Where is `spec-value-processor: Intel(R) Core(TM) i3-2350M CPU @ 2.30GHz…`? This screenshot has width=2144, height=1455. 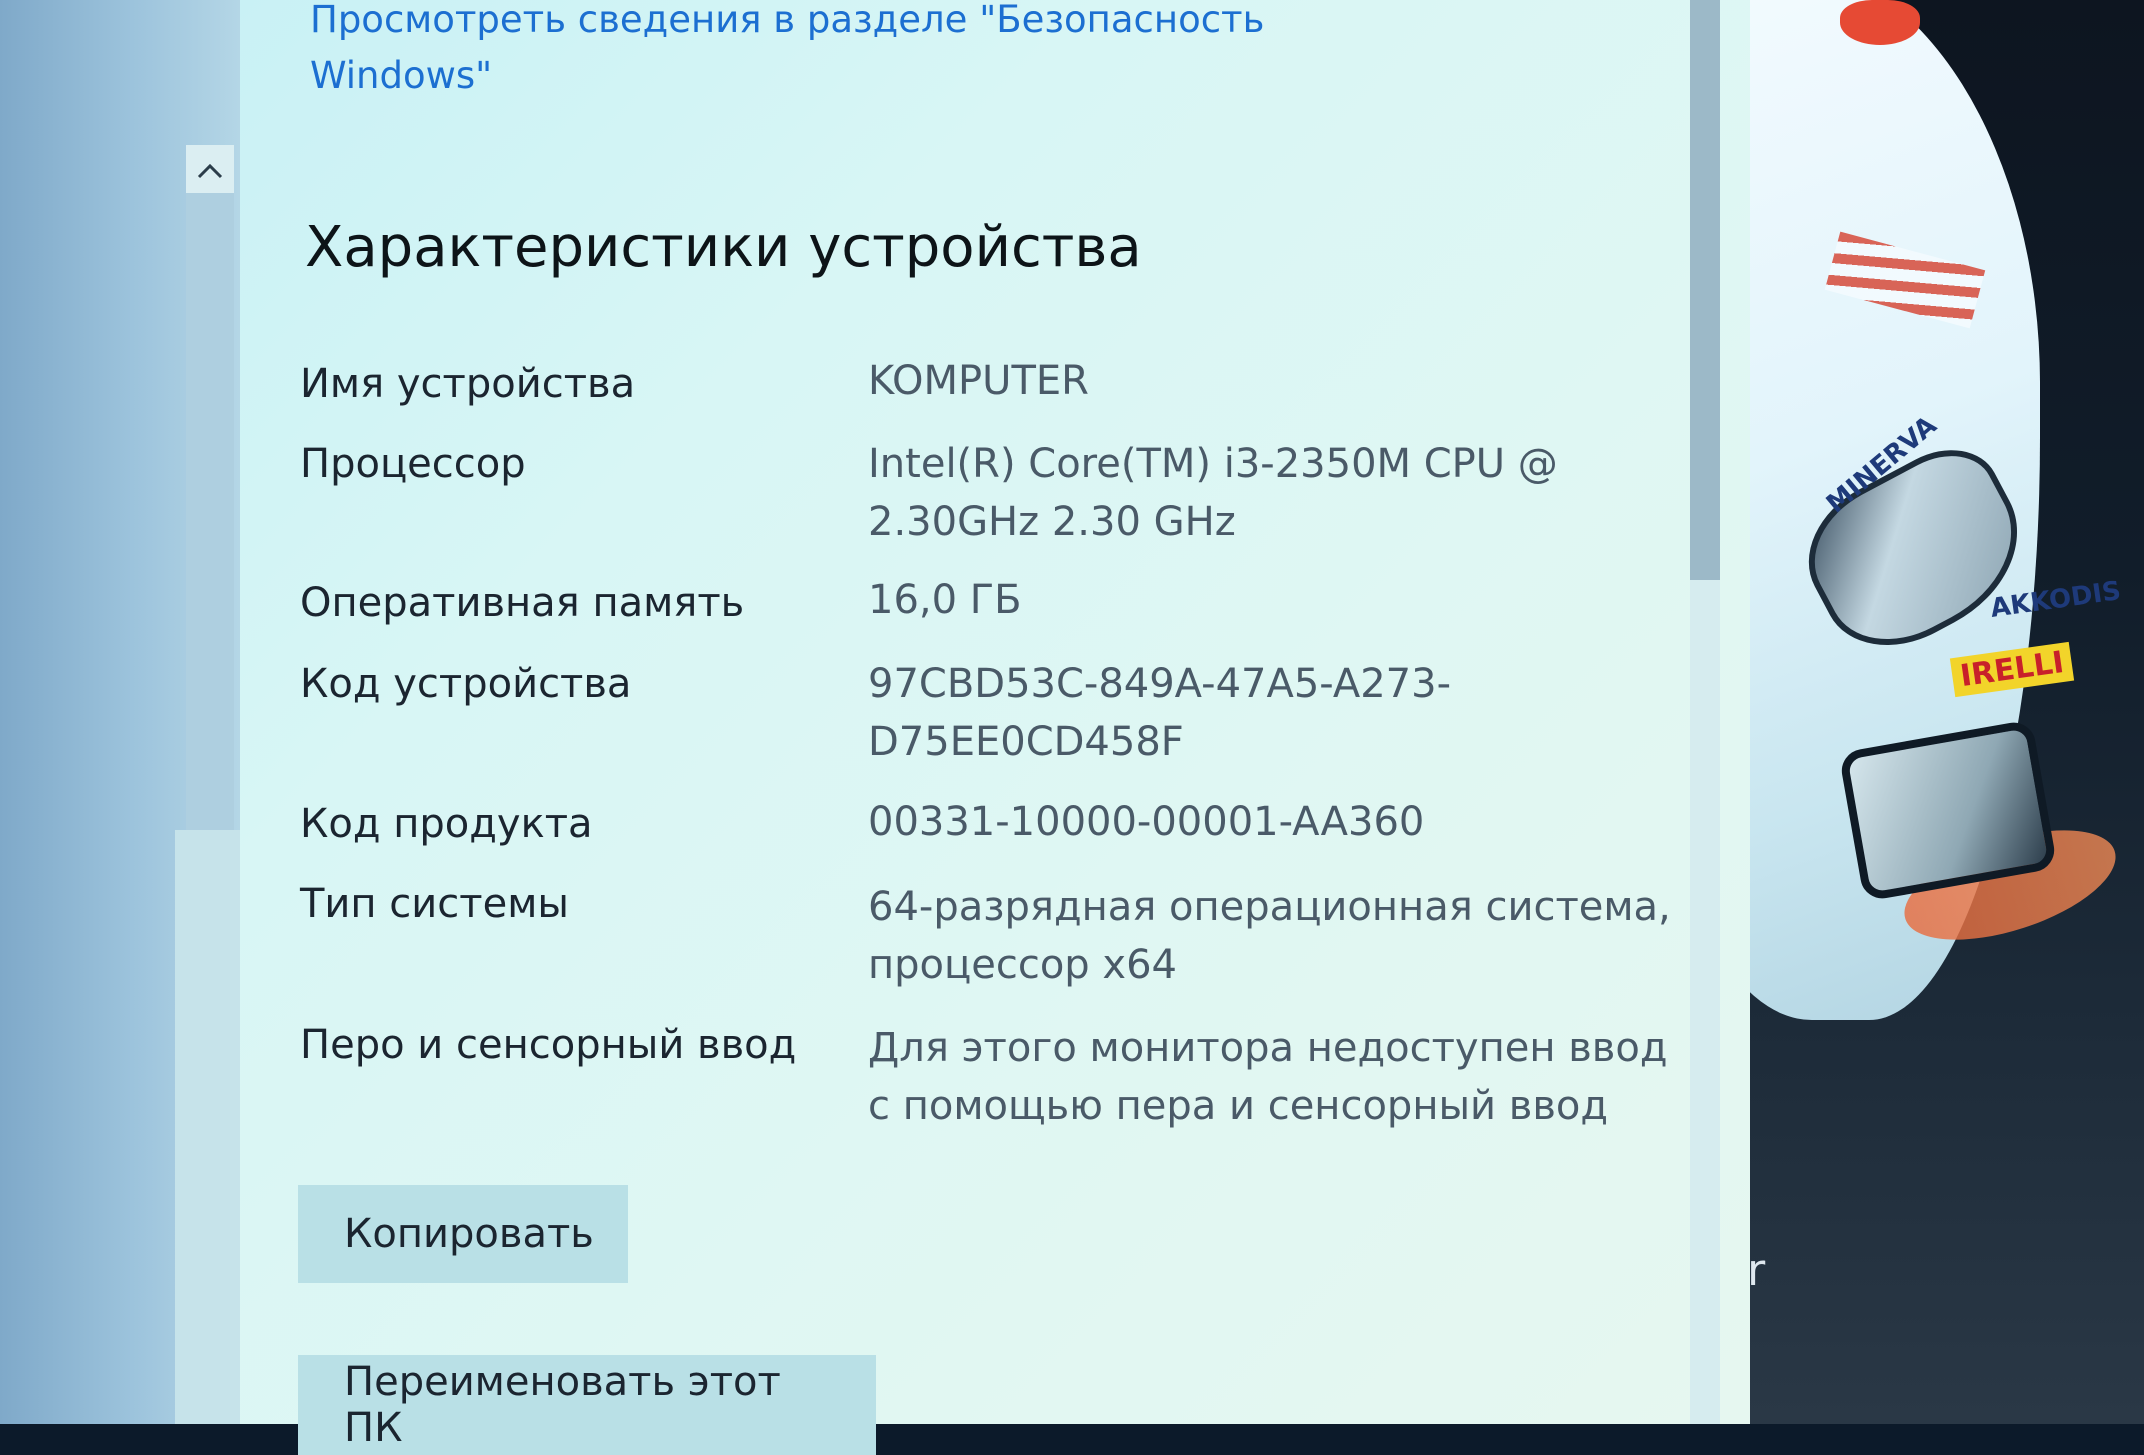
spec-value-processor: Intel(R) Core(TM) i3-2350M CPU @ 2.30GHz… is located at coordinates (1213, 493).